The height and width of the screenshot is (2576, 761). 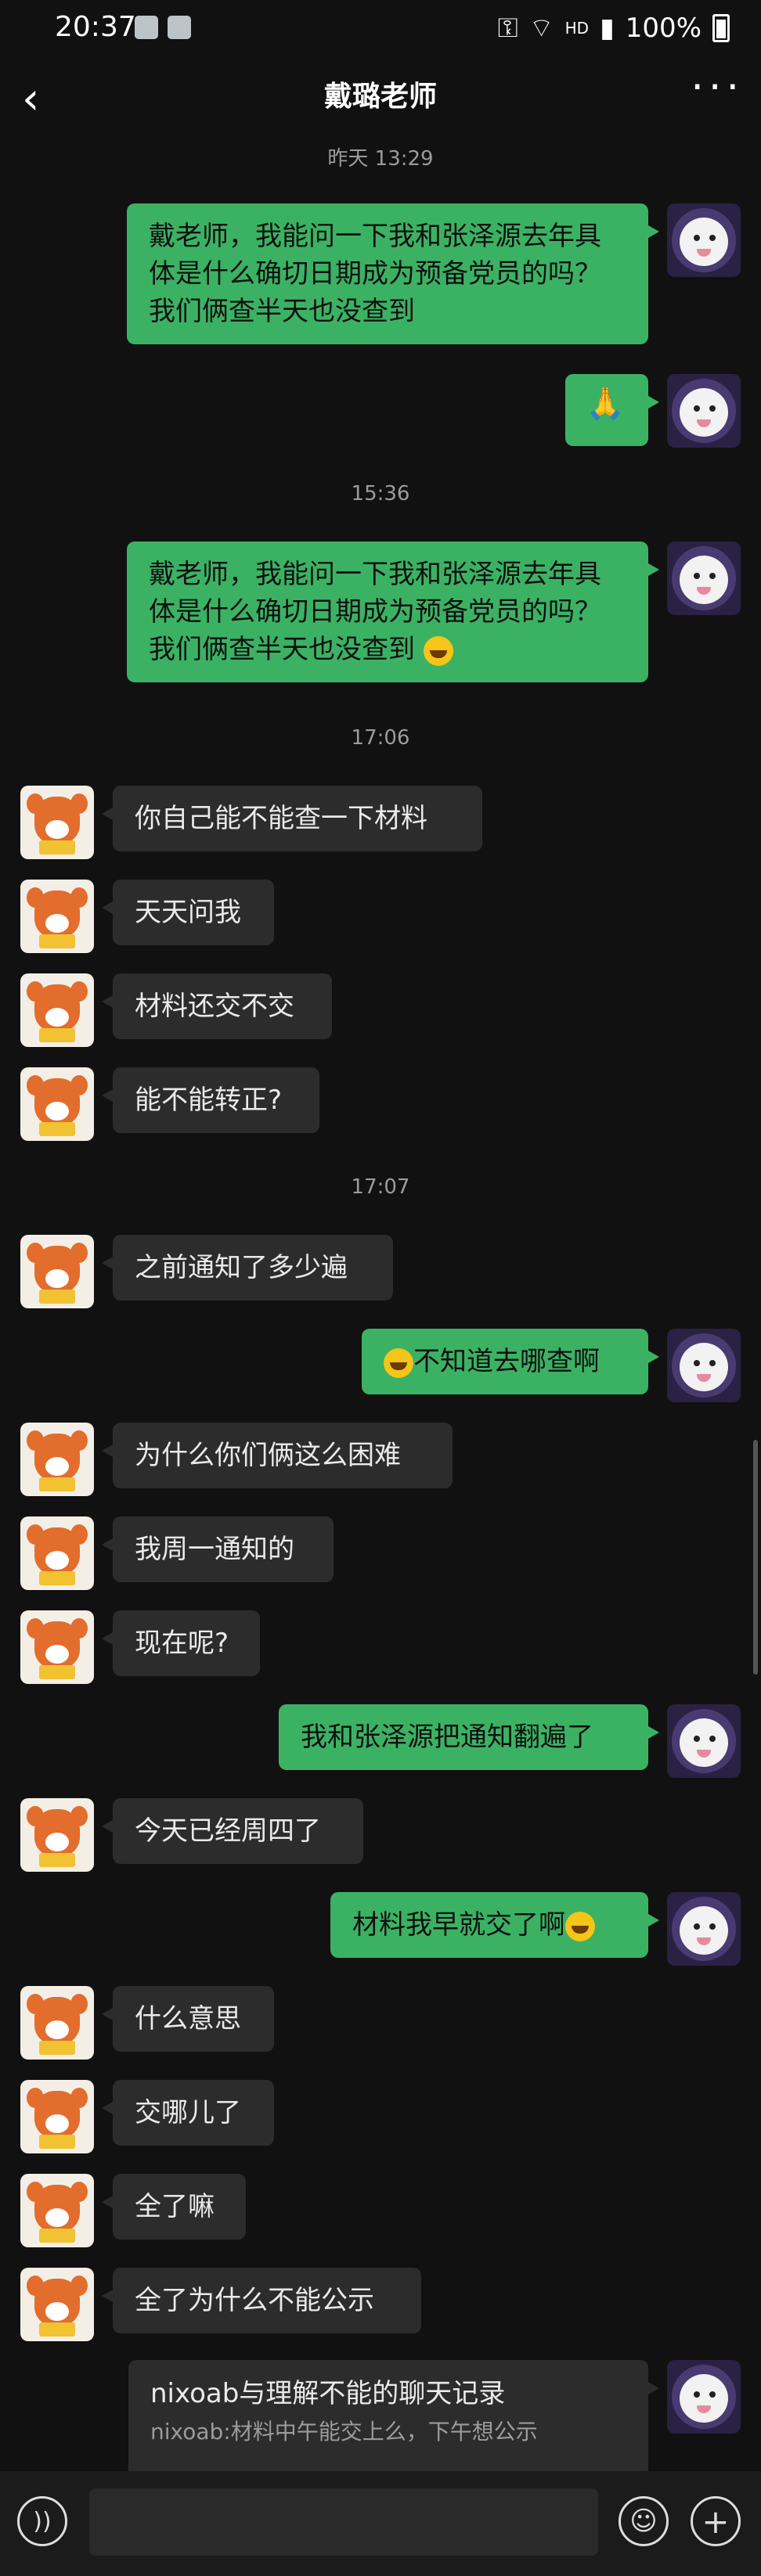 What do you see at coordinates (232, 1831) in the screenshot?
I see `message-incoming: 今天已经周四了` at bounding box center [232, 1831].